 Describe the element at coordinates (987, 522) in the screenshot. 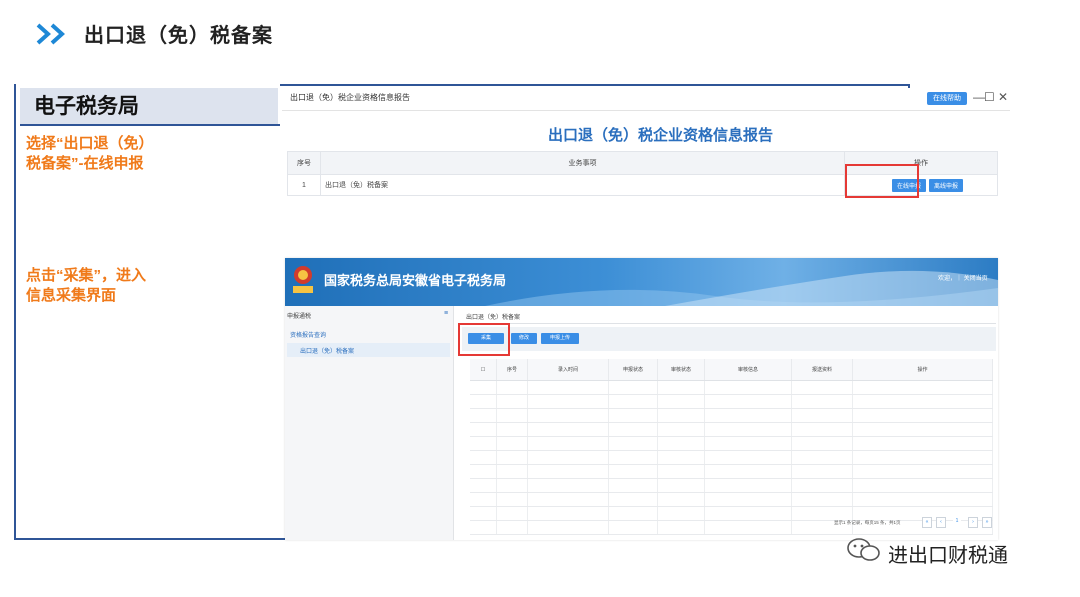

I see `last-page-button: »` at that location.